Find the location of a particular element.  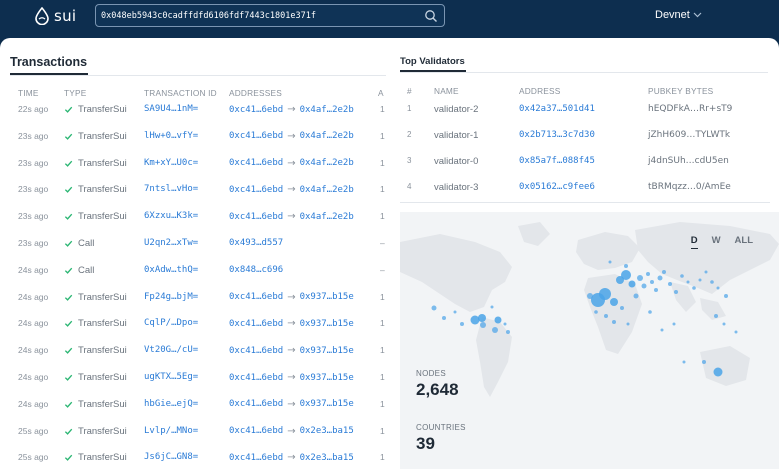

transaction-id-link: Js6jC…GN8= is located at coordinates (171, 457).